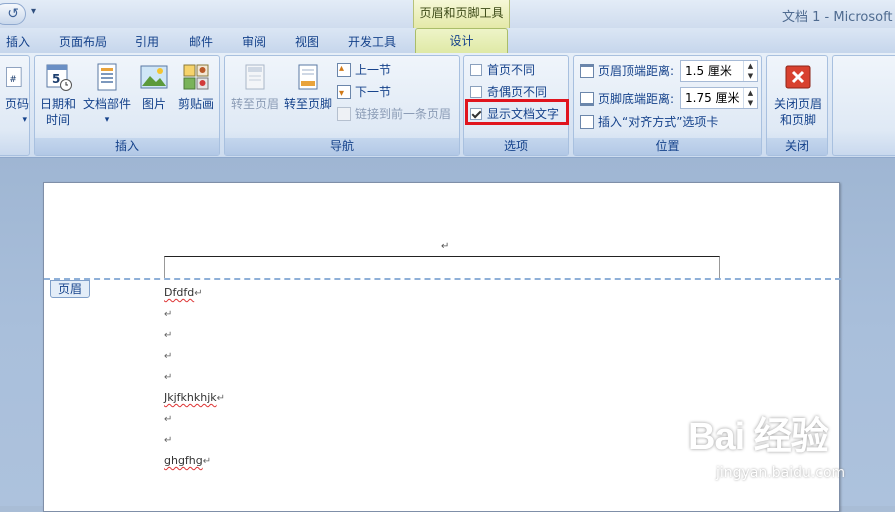 The height and width of the screenshot is (512, 895). What do you see at coordinates (658, 122) in the screenshot?
I see `insert-alignment-tab-label: 插入“对齐方式”选项卡` at bounding box center [658, 122].